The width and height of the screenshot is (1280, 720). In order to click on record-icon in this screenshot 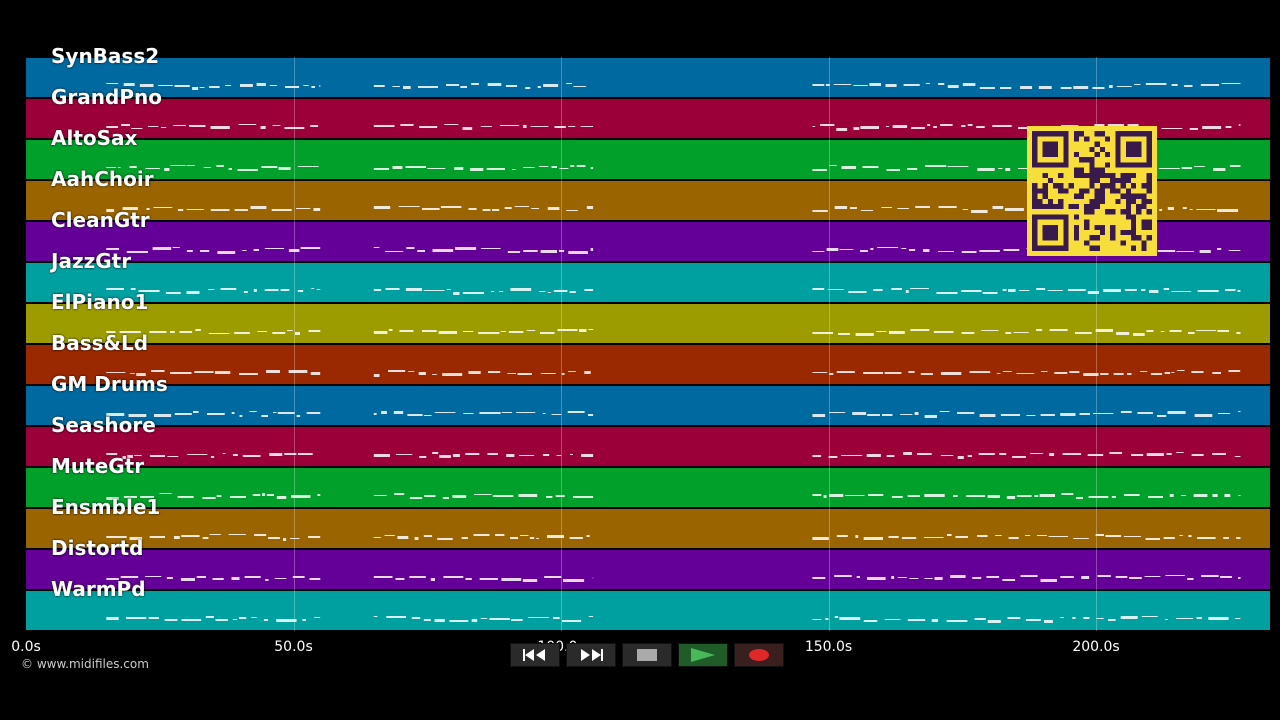, I will do `click(759, 655)`.